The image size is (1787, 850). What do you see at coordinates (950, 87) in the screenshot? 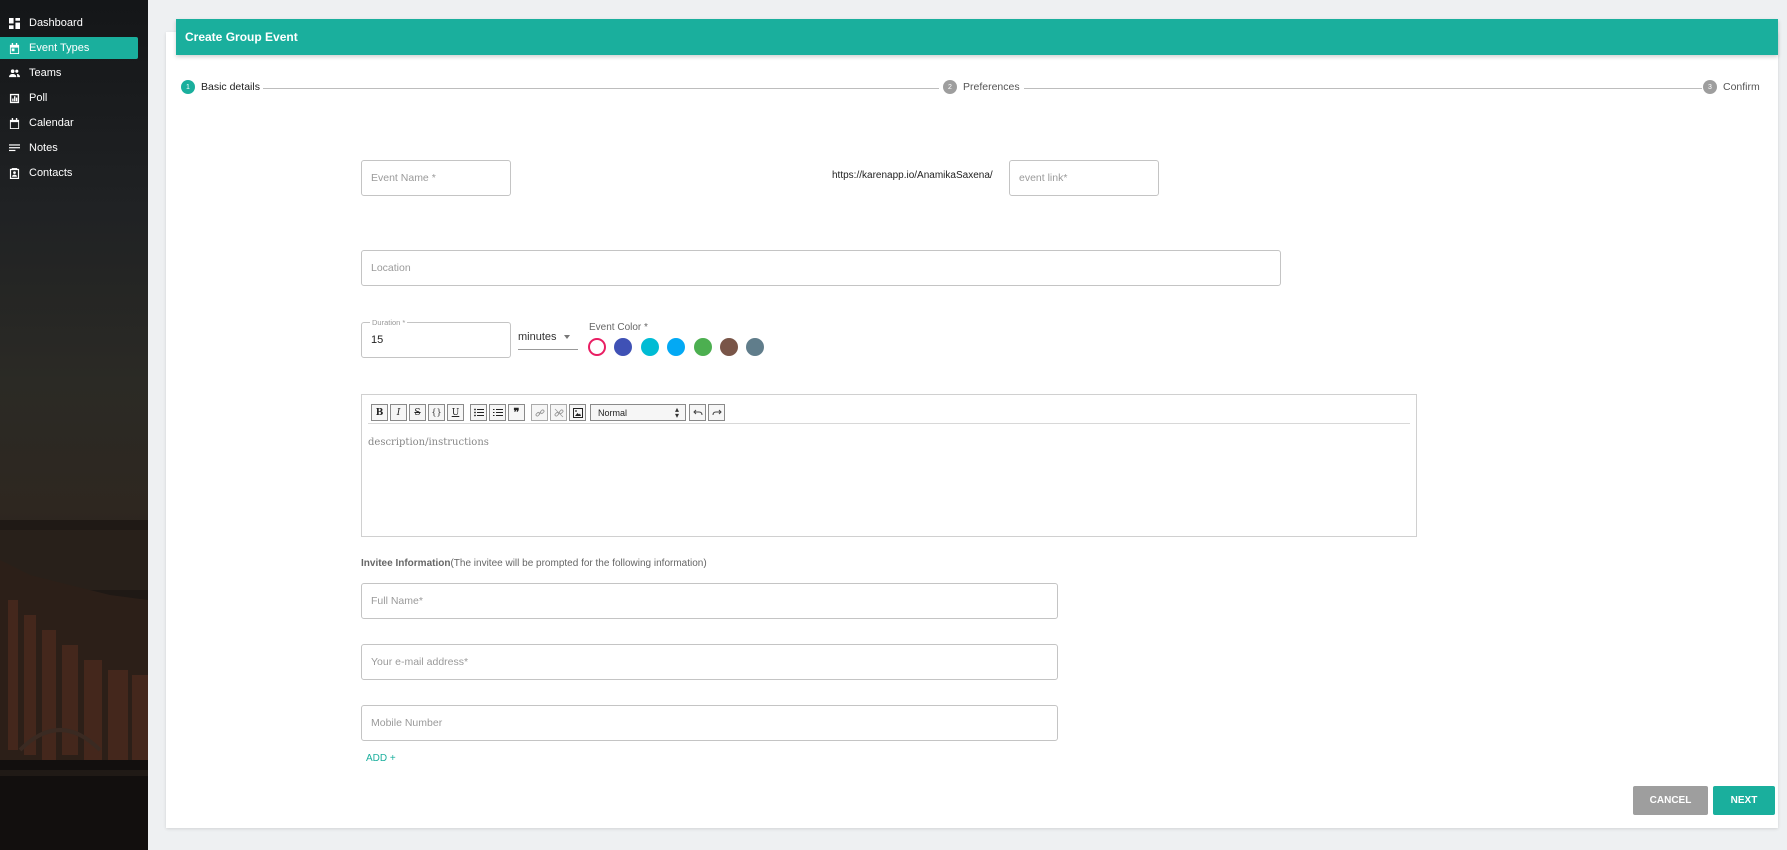
I see `step-number: 2` at bounding box center [950, 87].